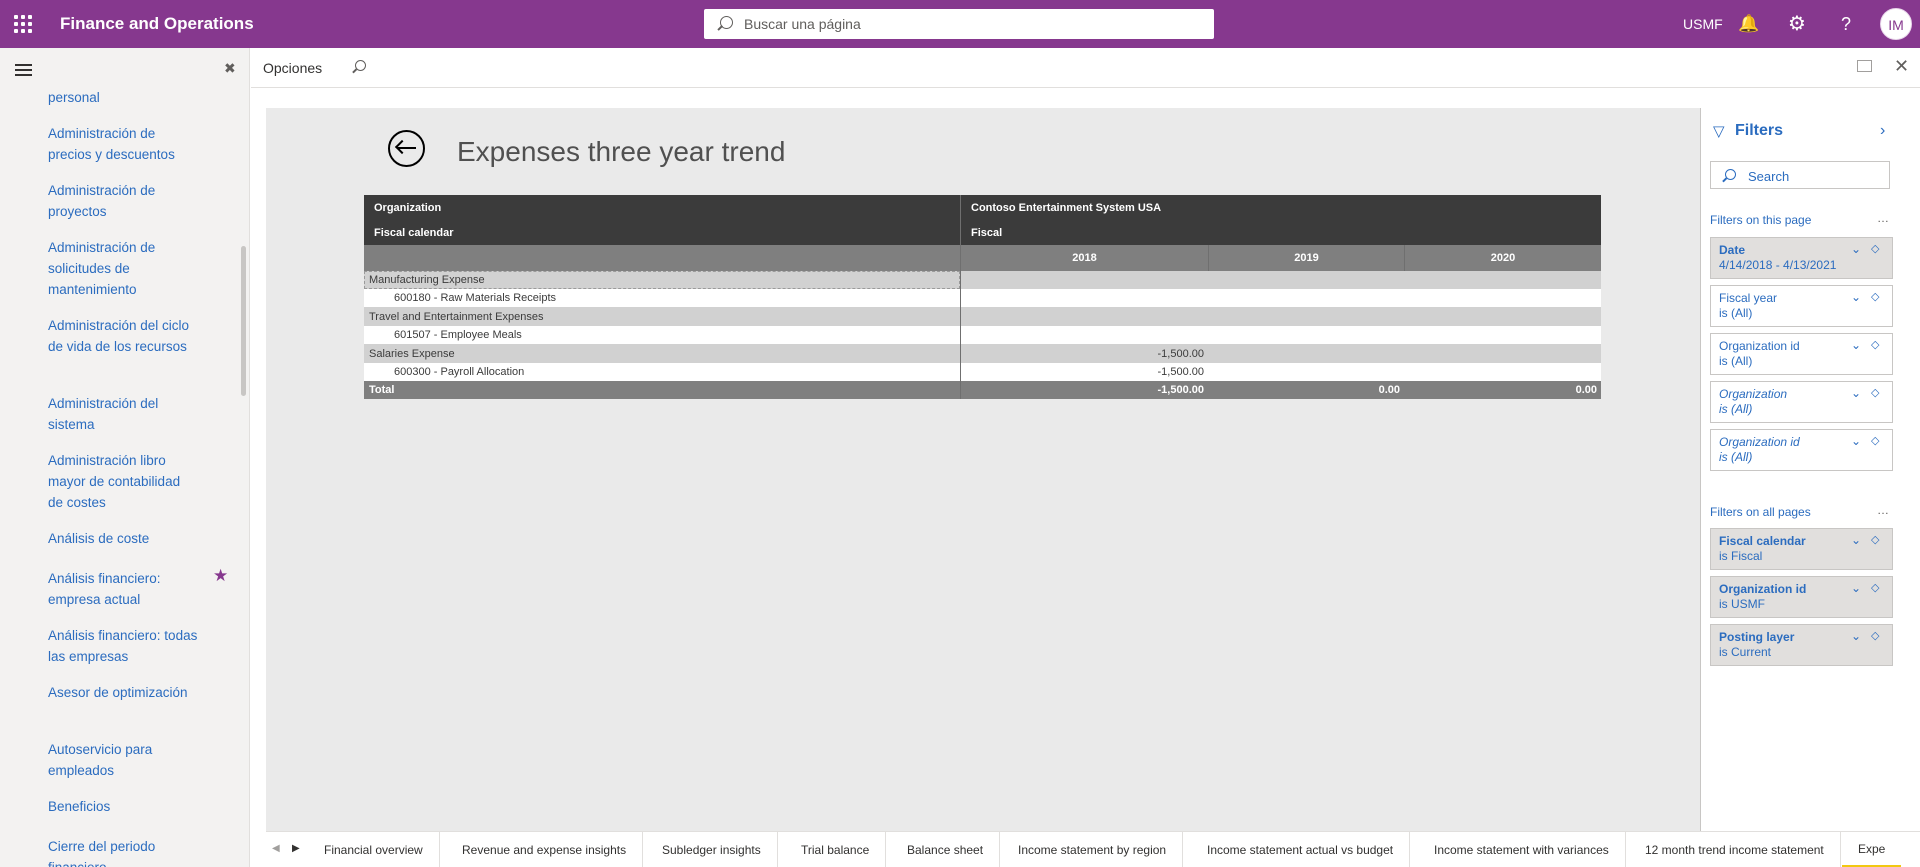 The image size is (1920, 867). What do you see at coordinates (1762, 541) in the screenshot?
I see `filter-title: Fiscal calendar` at bounding box center [1762, 541].